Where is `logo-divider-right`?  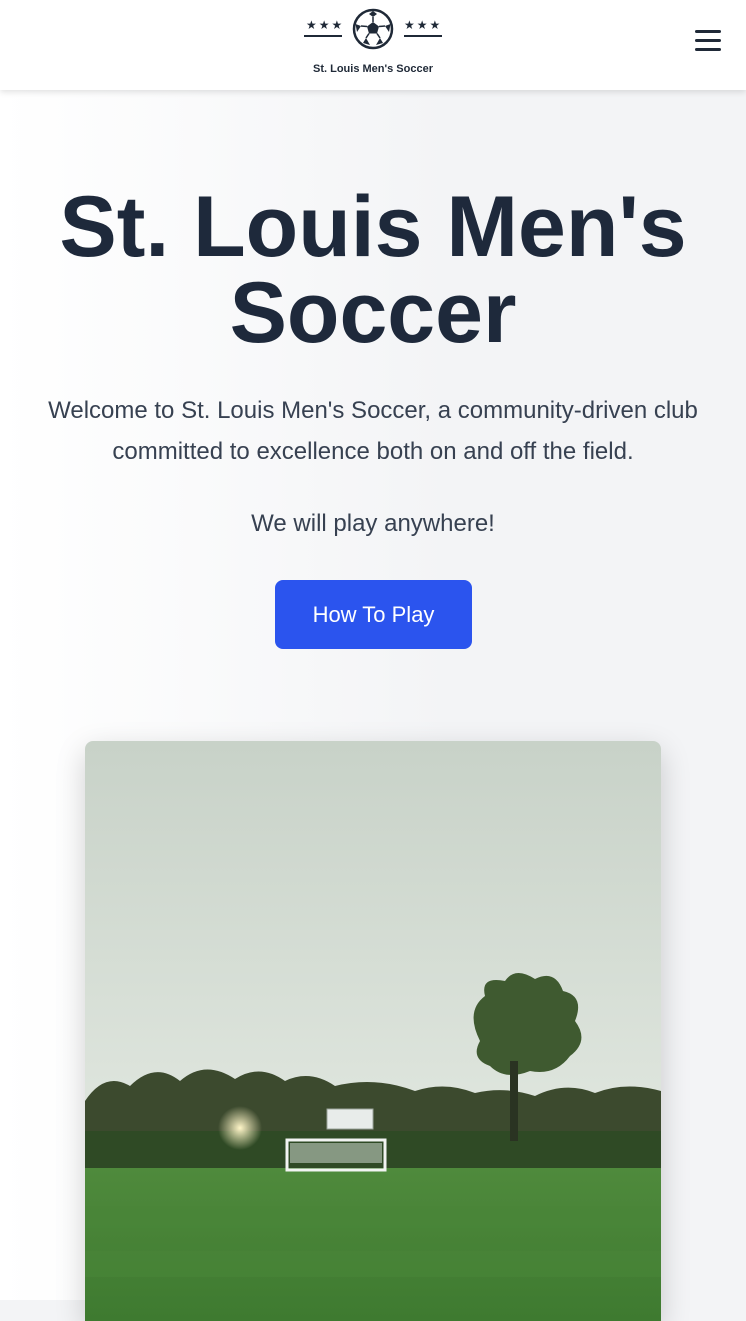 logo-divider-right is located at coordinates (423, 36).